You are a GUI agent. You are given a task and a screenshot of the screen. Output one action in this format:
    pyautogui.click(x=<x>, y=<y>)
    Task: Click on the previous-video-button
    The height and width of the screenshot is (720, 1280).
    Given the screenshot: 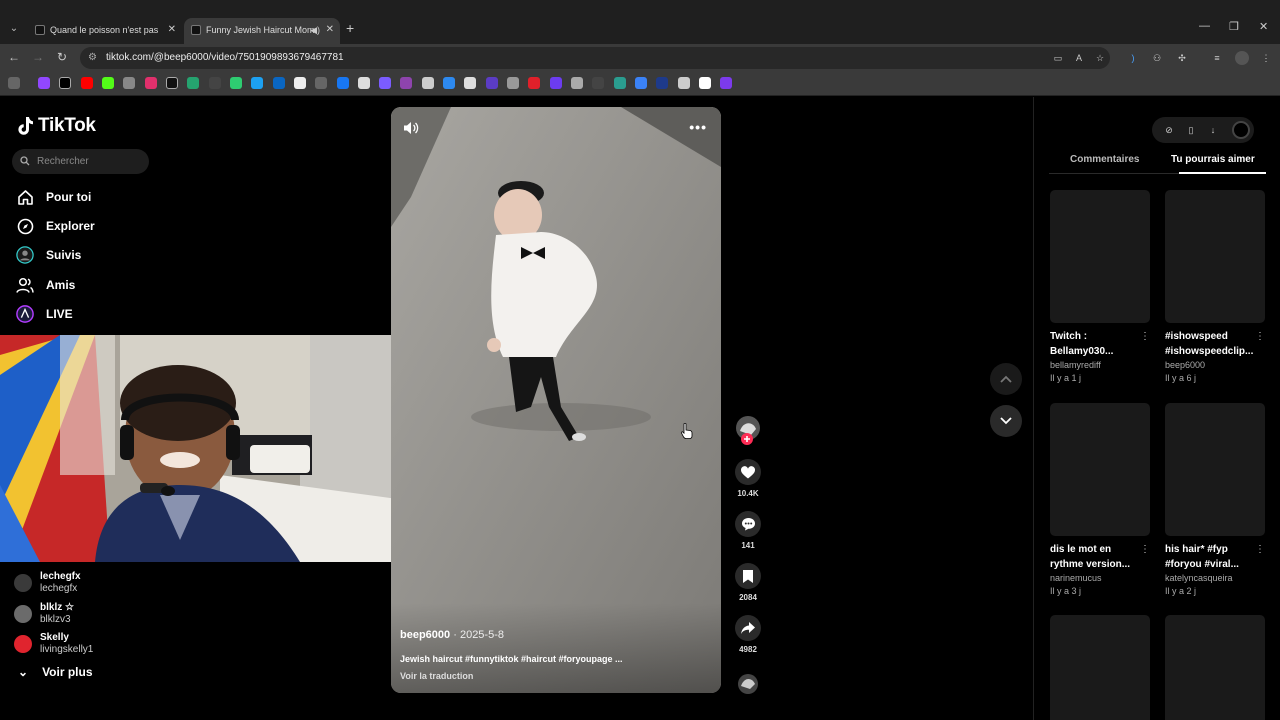 What is the action you would take?
    pyautogui.click(x=1006, y=379)
    